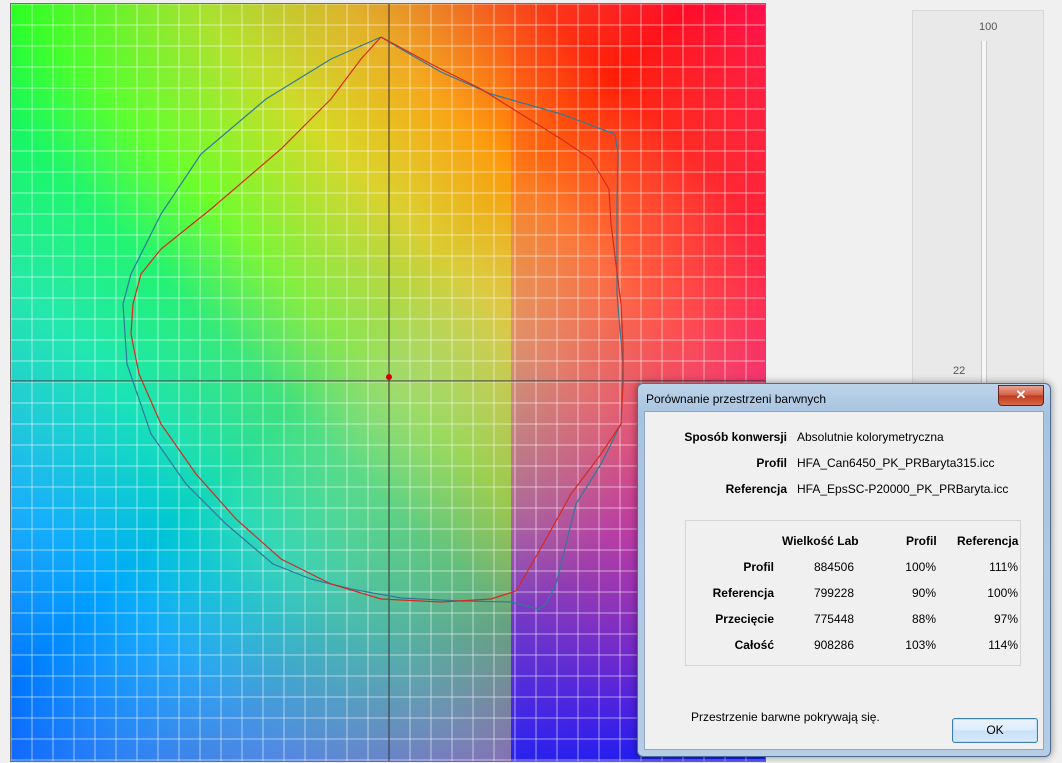 This screenshot has height=763, width=1062. What do you see at coordinates (959, 371) in the screenshot?
I see `slider-value-label: 22` at bounding box center [959, 371].